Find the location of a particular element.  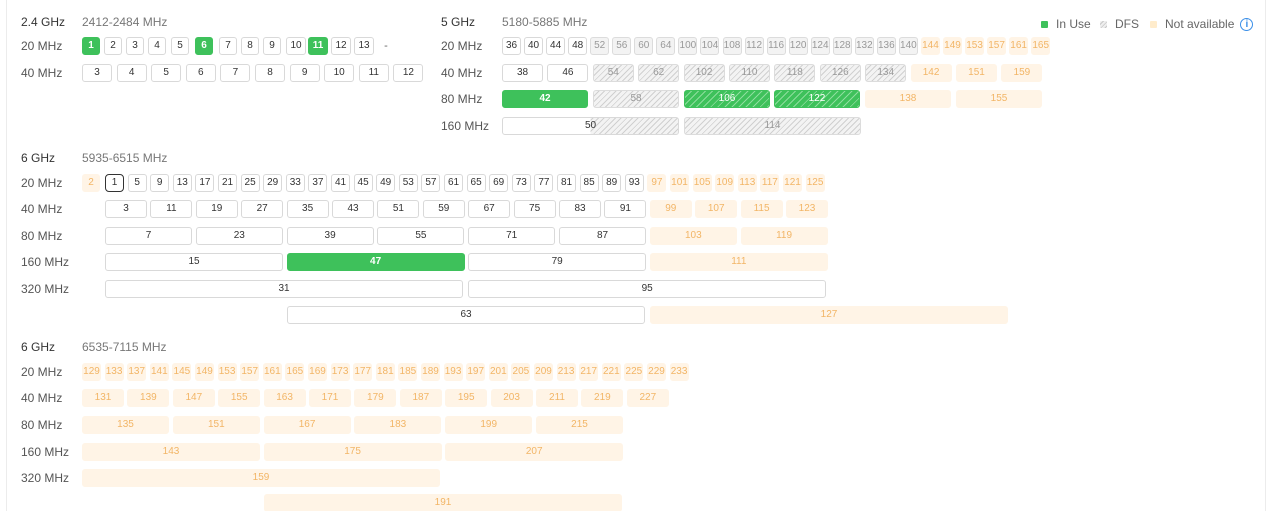

channel-77-button: 77 is located at coordinates (544, 183).